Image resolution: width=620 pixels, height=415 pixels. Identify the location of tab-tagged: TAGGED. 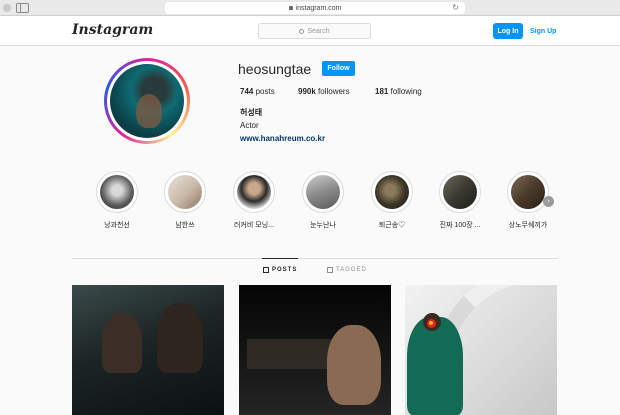
(347, 270).